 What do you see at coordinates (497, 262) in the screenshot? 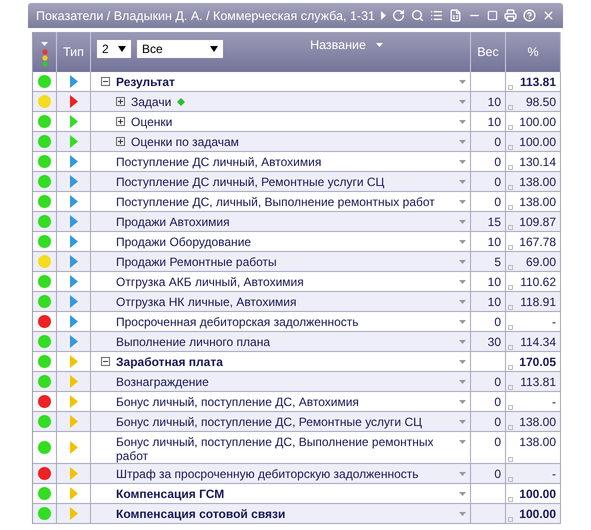
I see `weight-value: 5` at bounding box center [497, 262].